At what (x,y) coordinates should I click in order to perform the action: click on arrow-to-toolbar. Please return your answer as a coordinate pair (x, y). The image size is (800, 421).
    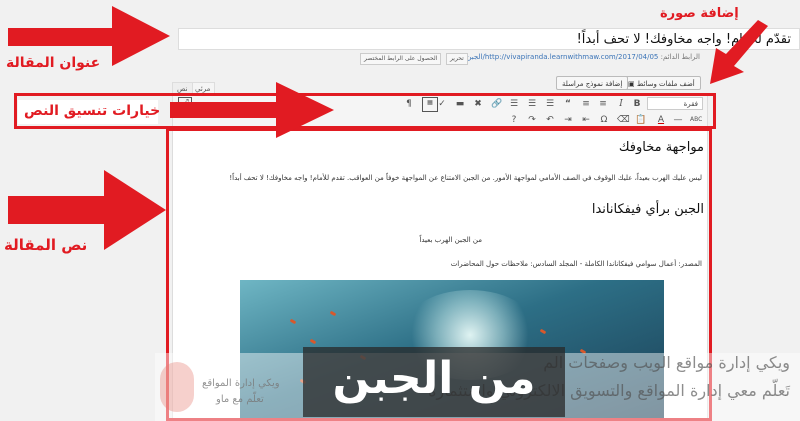
    Looking at the image, I should click on (252, 110).